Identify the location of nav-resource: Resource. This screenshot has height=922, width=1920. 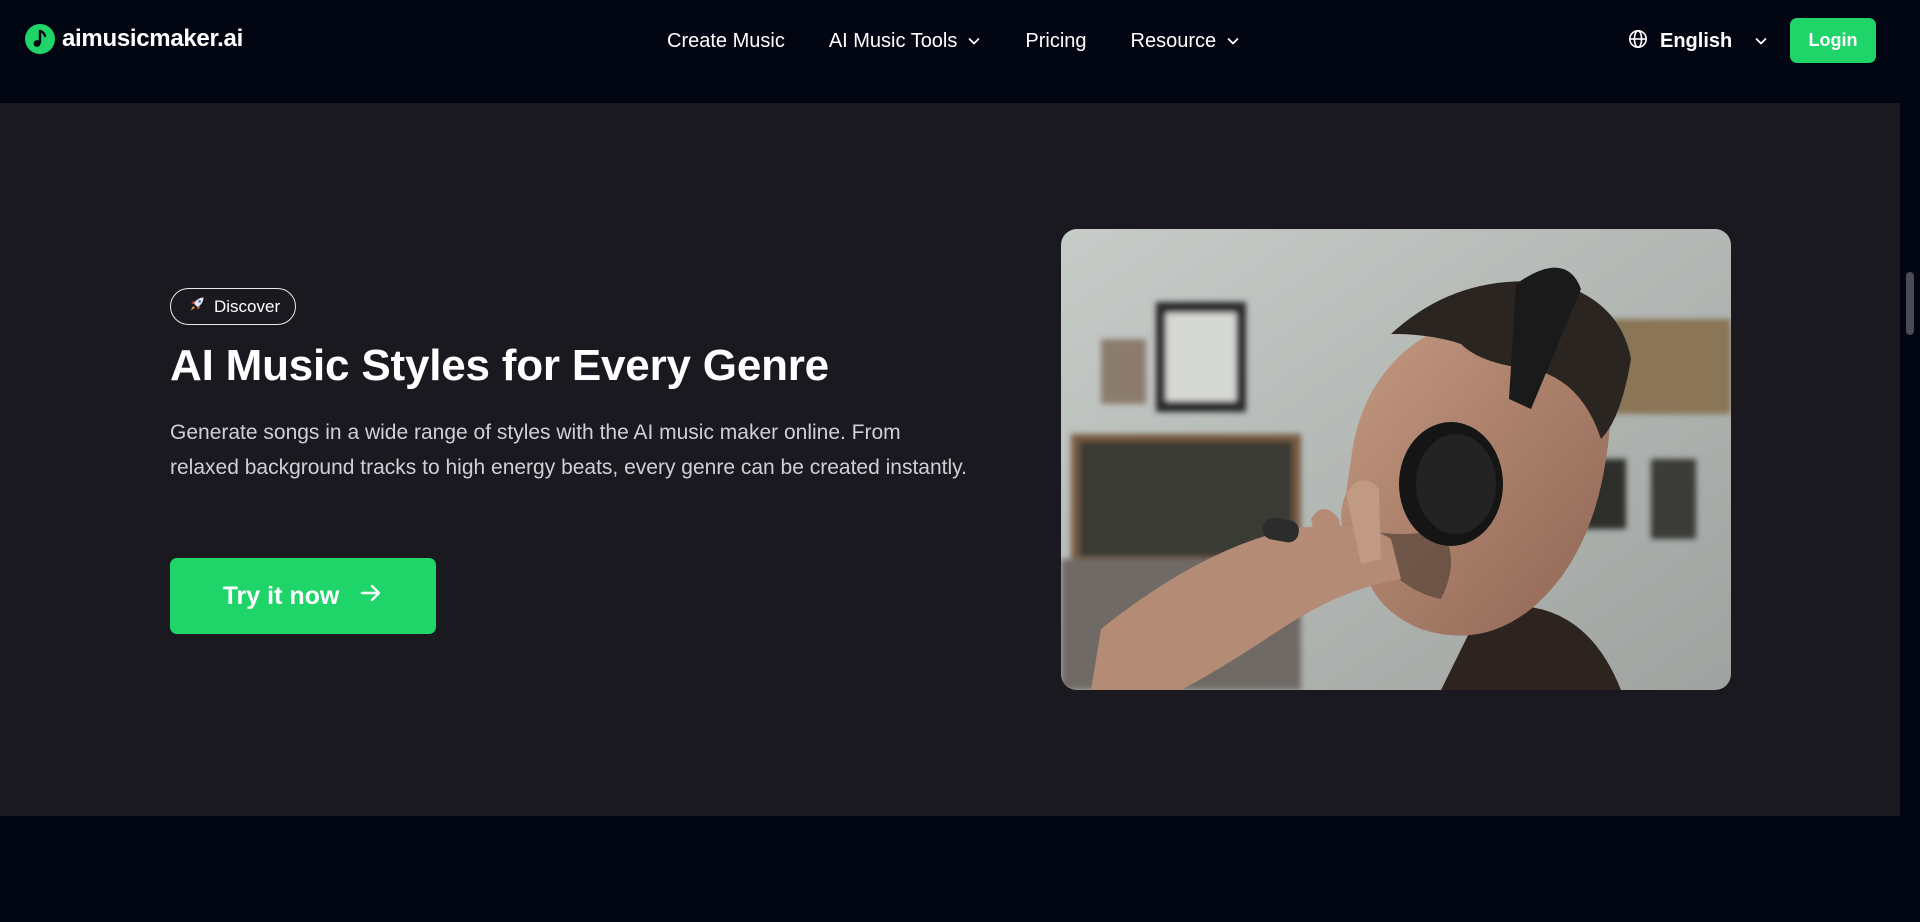
(1186, 41).